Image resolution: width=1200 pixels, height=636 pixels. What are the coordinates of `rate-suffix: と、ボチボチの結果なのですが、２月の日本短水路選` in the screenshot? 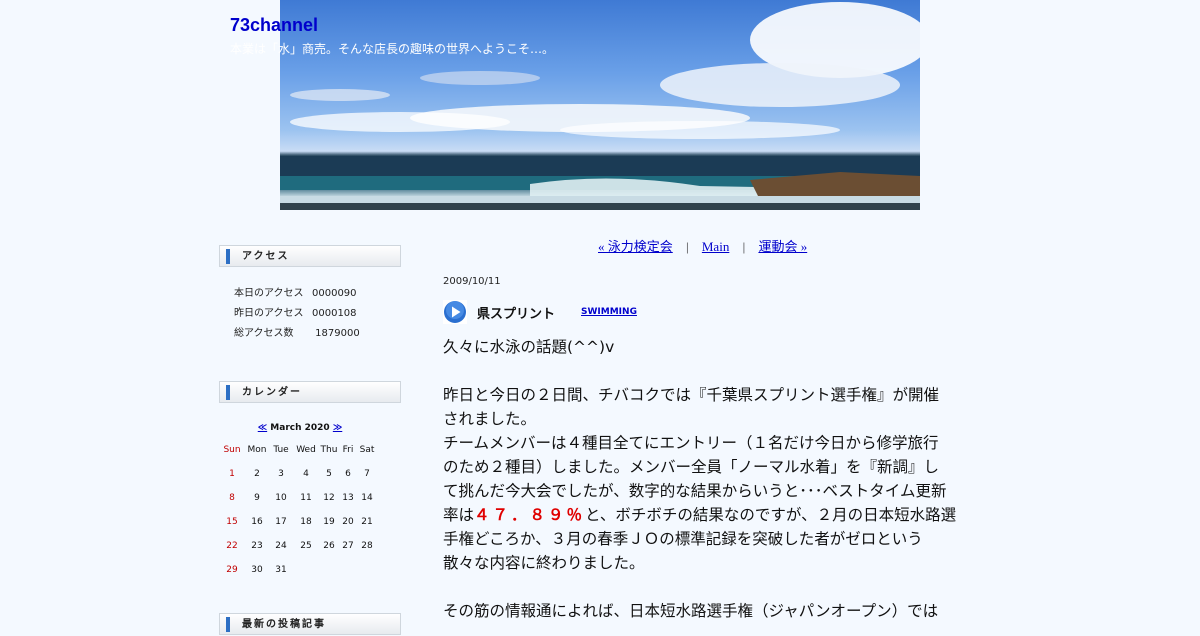 It's located at (771, 515).